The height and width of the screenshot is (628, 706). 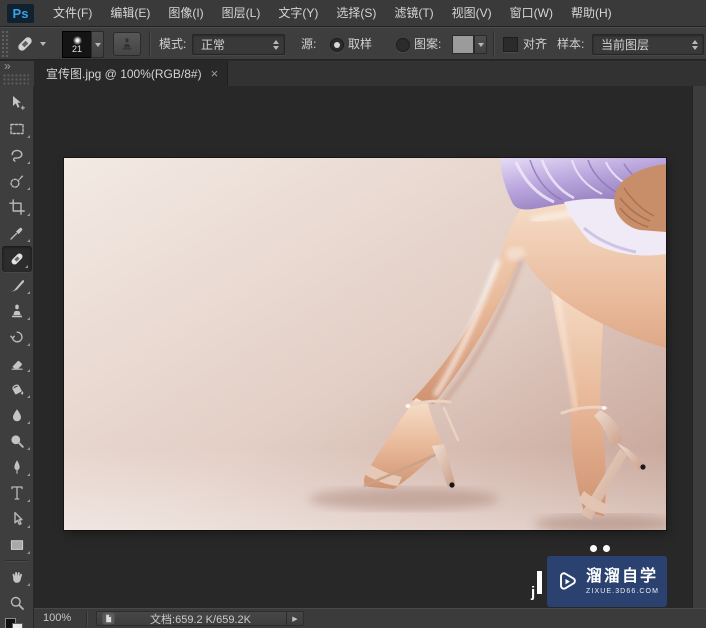 What do you see at coordinates (535, 43) in the screenshot?
I see `aligned-label: 对齐` at bounding box center [535, 43].